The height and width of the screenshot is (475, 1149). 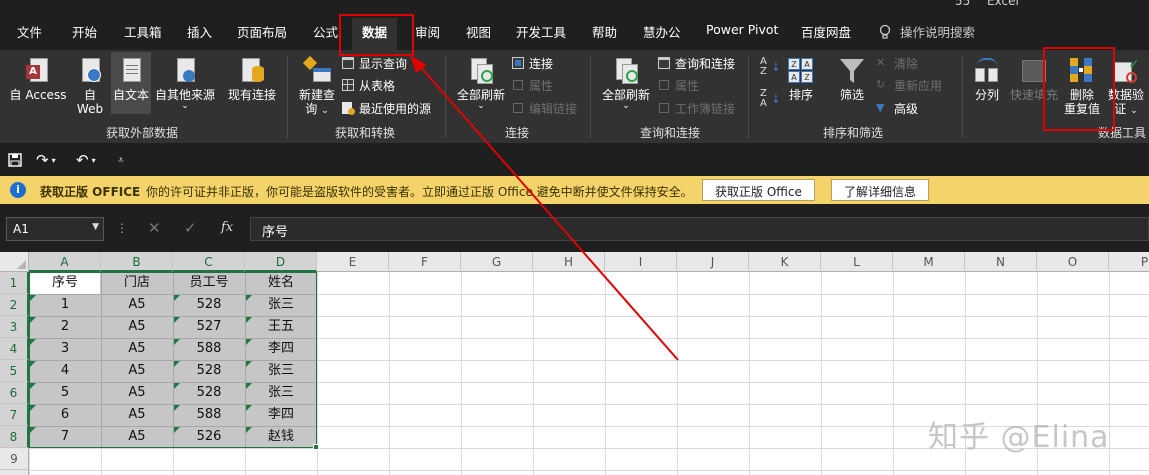 What do you see at coordinates (548, 212) in the screenshot?
I see `arrow-shaft` at bounding box center [548, 212].